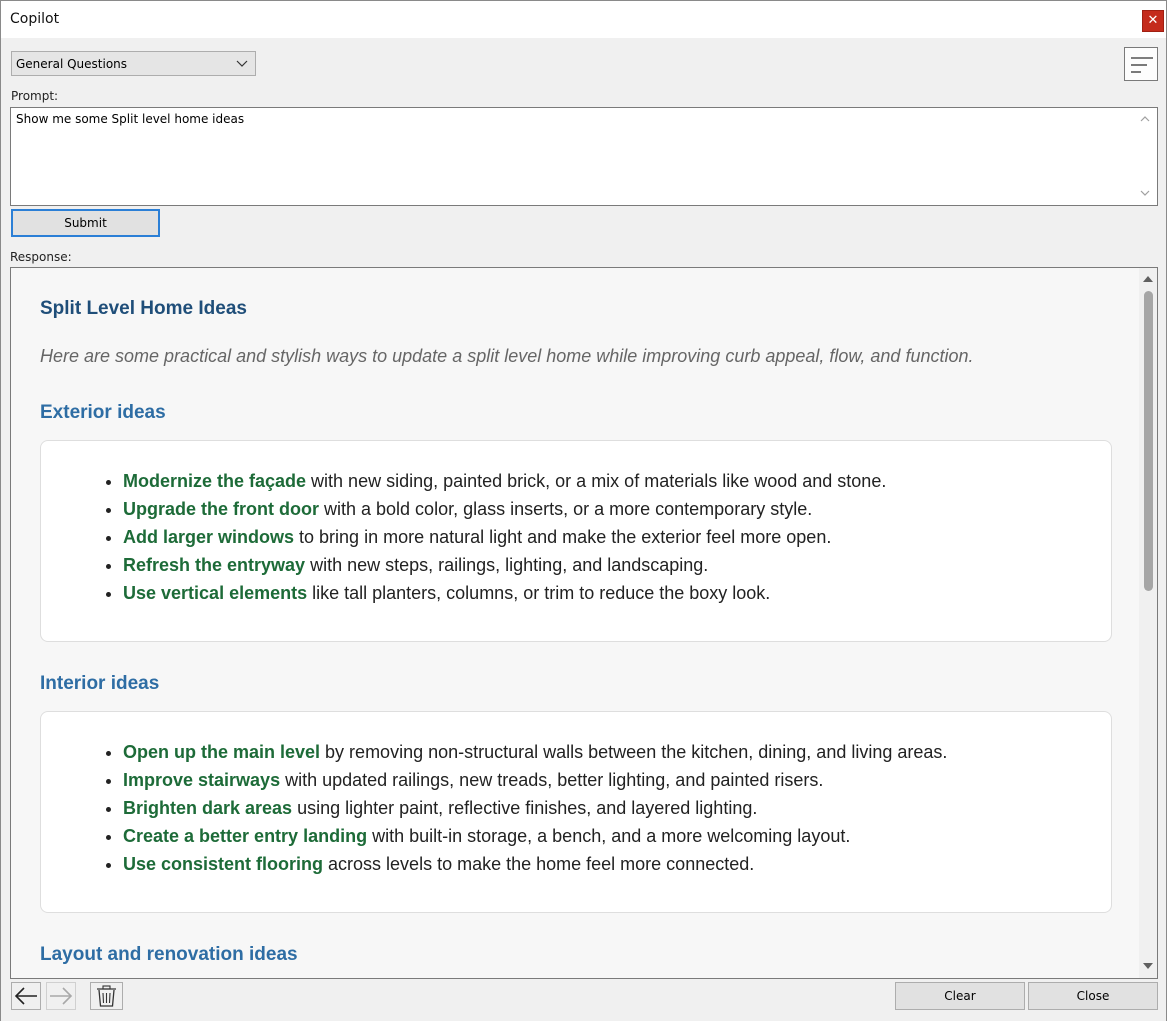 Image resolution: width=1167 pixels, height=1021 pixels. I want to click on delete-button, so click(106, 996).